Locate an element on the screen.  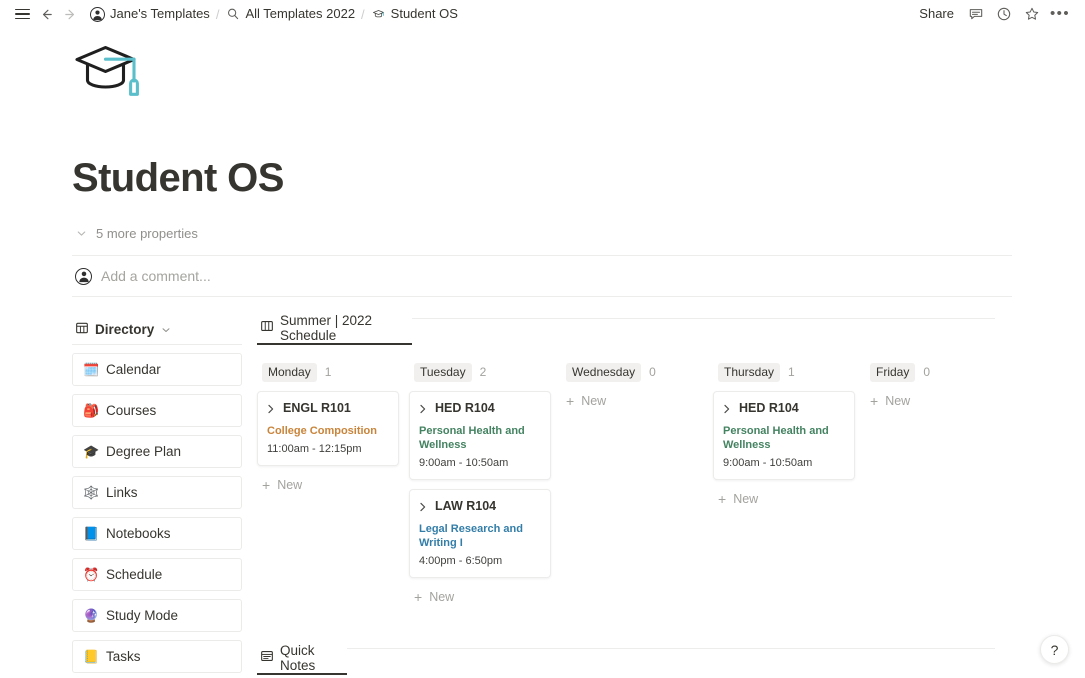
board-column-header: Wednesday 0 is located at coordinates (637, 372).